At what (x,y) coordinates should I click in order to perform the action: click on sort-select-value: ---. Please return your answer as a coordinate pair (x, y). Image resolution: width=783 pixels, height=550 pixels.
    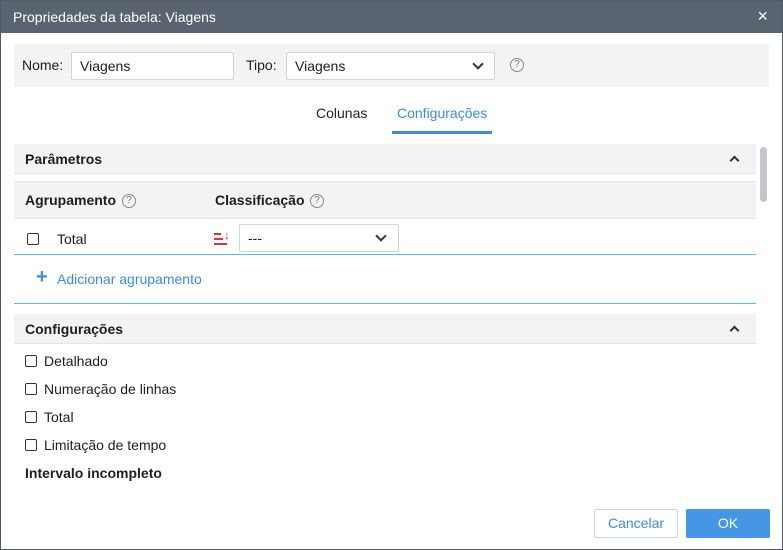
    Looking at the image, I should click on (255, 238).